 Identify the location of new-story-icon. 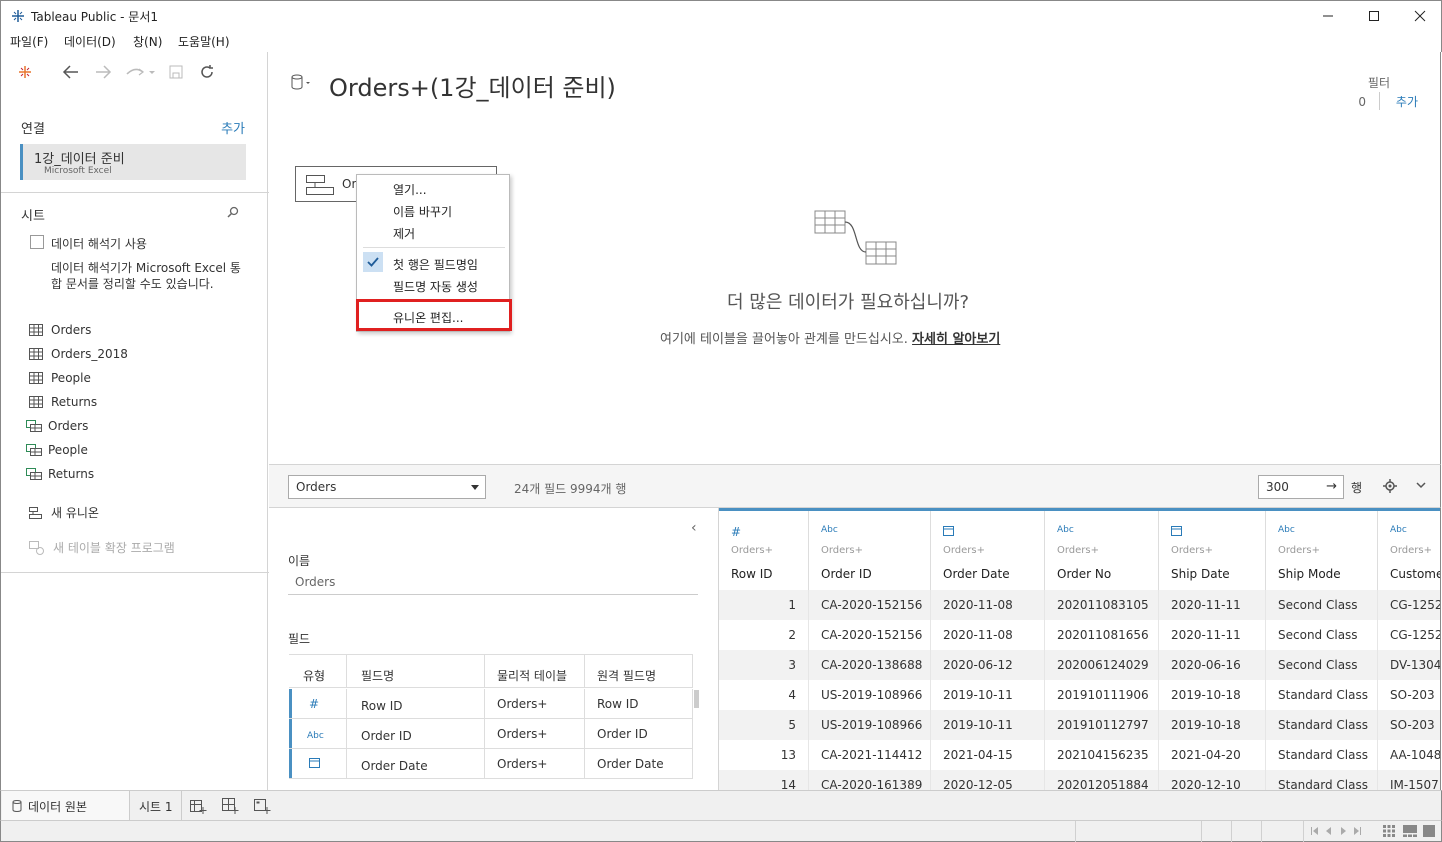
(262, 806).